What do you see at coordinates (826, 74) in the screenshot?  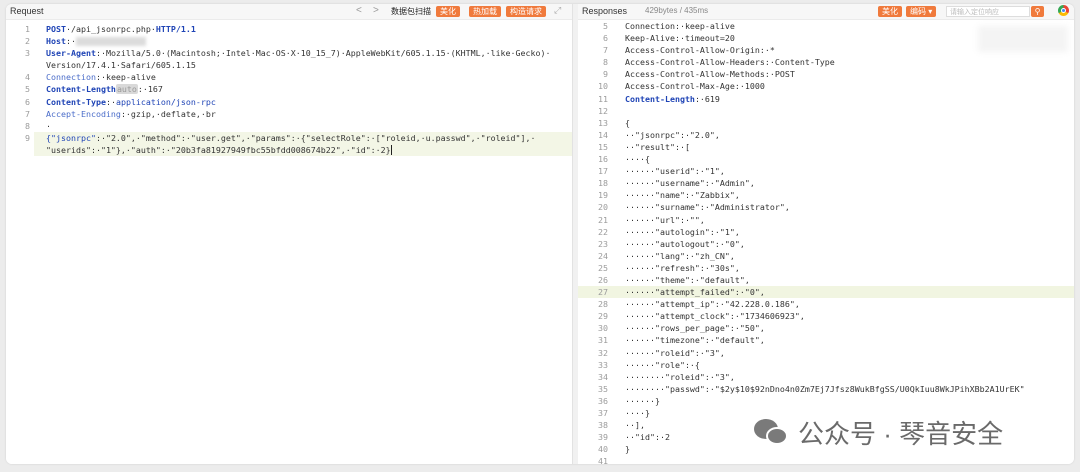 I see `response-line: 9 Access-Control-Allow-Methods:·POST` at bounding box center [826, 74].